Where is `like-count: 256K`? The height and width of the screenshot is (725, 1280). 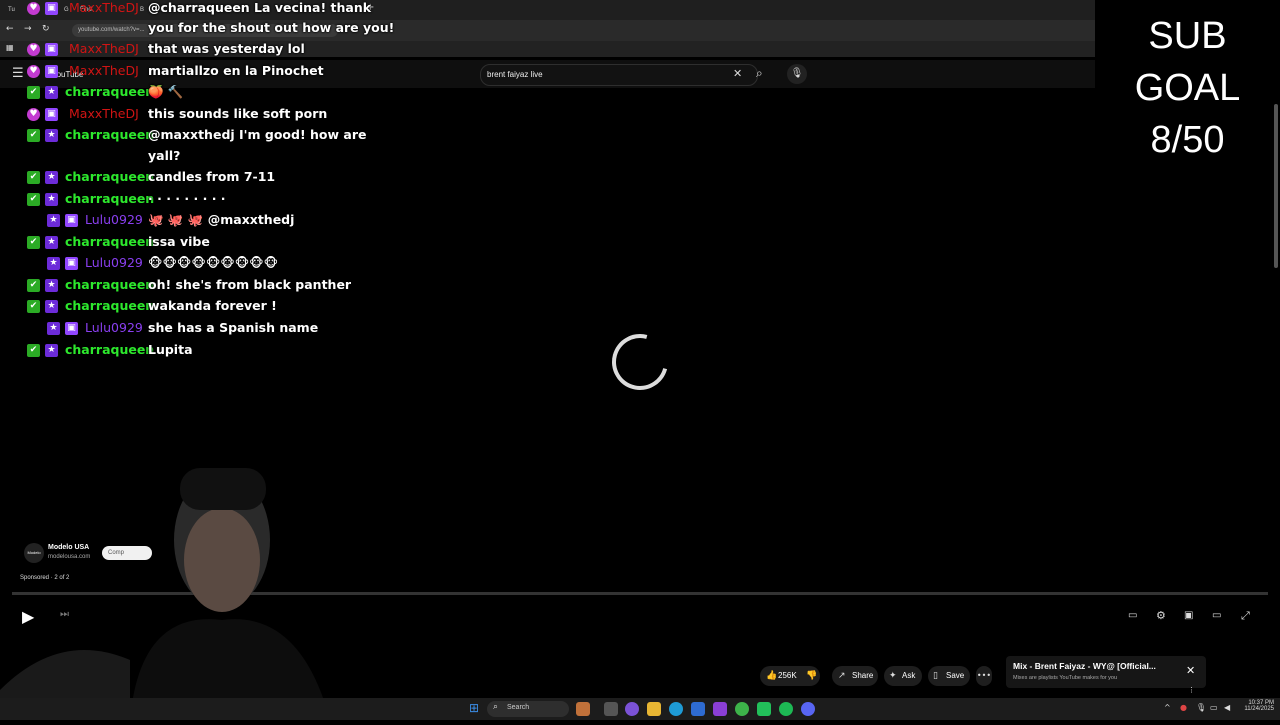
like-count: 256K is located at coordinates (787, 676).